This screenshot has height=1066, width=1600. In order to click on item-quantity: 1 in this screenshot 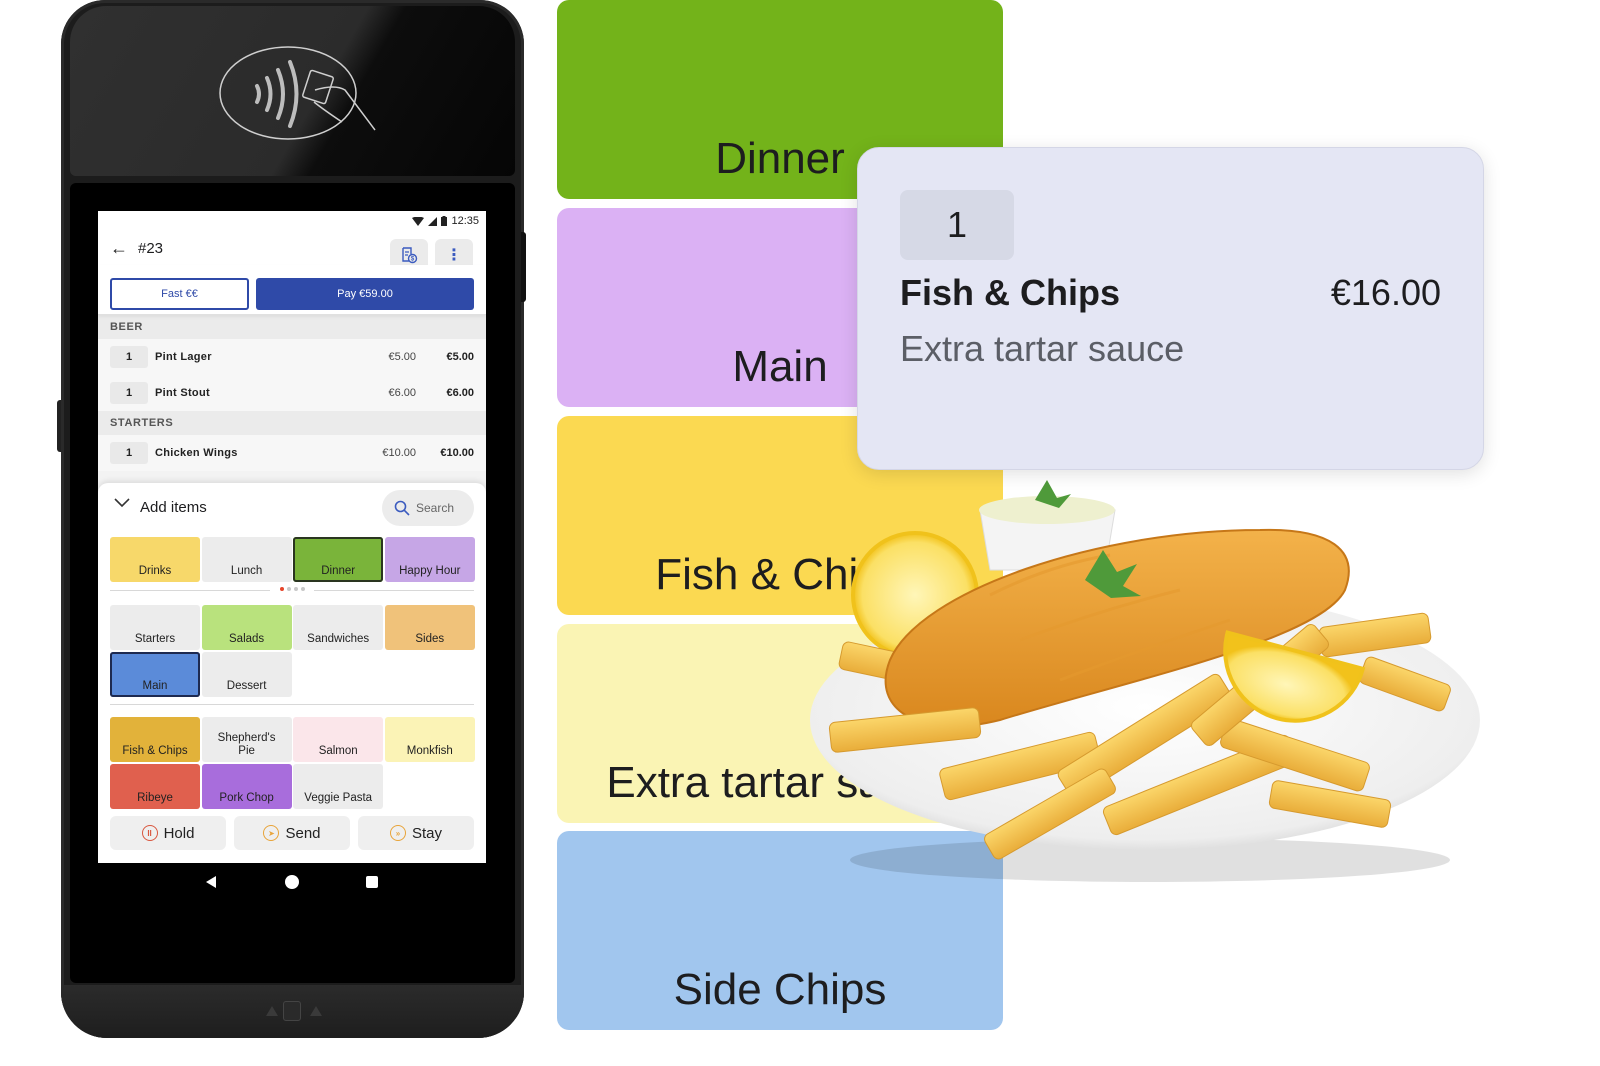, I will do `click(957, 225)`.